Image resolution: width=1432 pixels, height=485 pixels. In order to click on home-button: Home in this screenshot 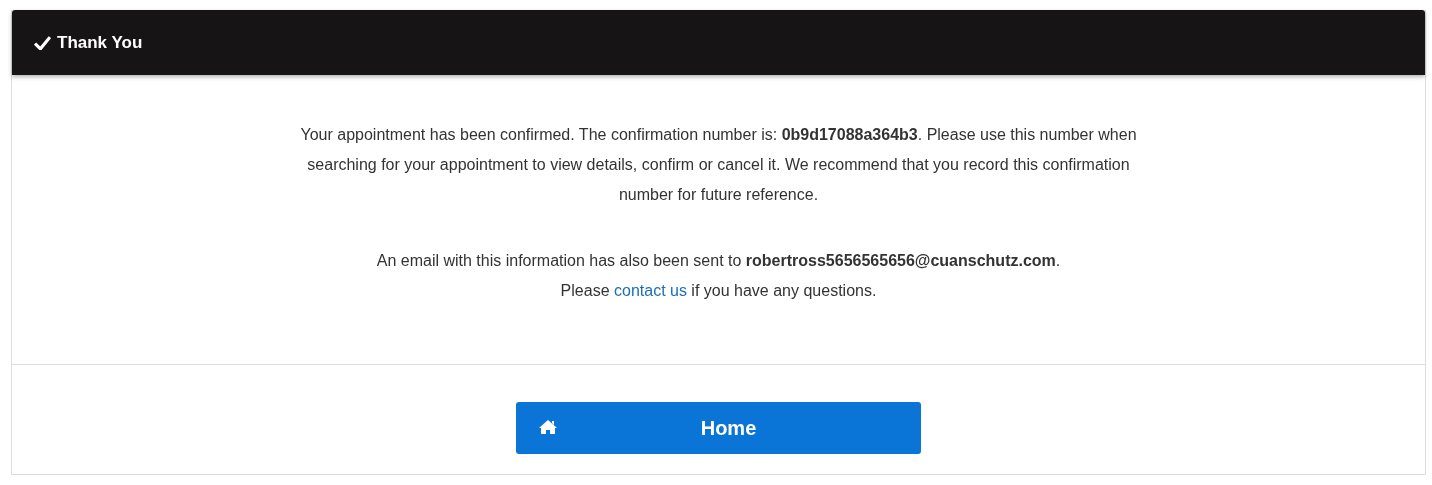, I will do `click(718, 428)`.